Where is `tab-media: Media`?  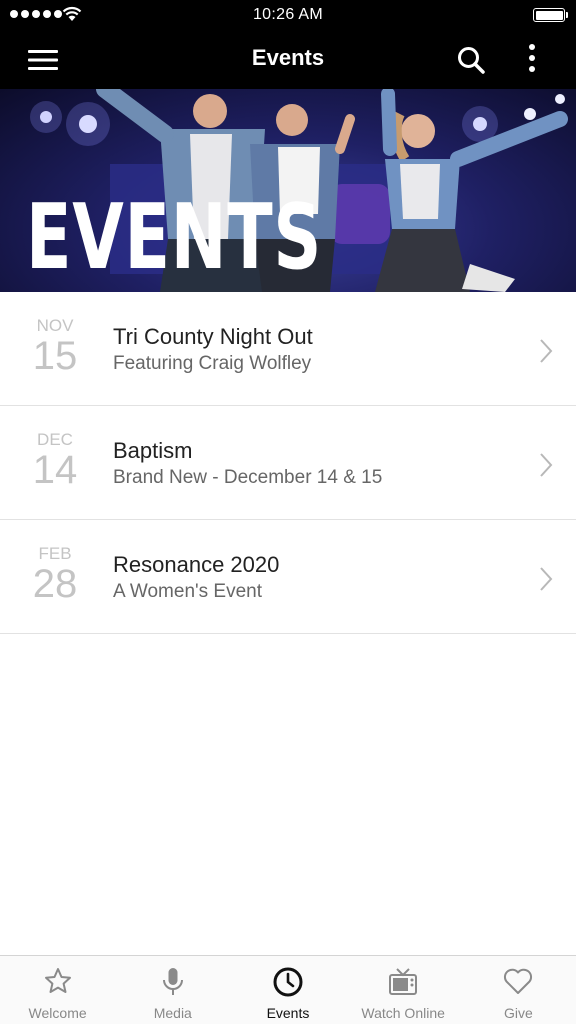 tab-media: Media is located at coordinates (172, 990).